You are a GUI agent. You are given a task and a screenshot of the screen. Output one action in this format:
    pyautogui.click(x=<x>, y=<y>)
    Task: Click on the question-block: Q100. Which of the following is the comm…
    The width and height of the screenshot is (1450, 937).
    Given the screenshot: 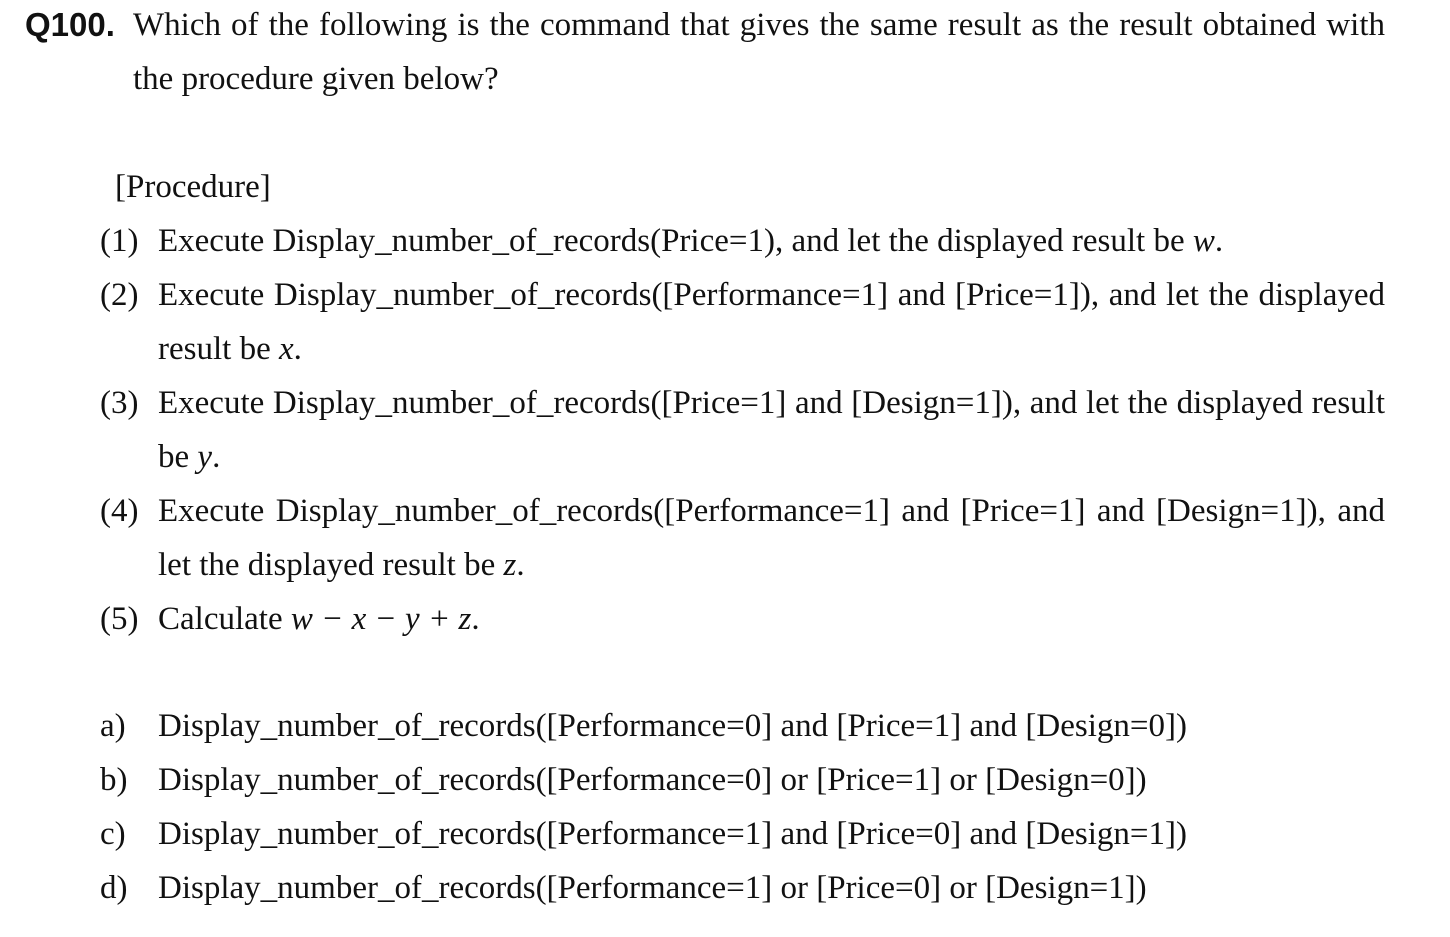 What is the action you would take?
    pyautogui.click(x=705, y=53)
    